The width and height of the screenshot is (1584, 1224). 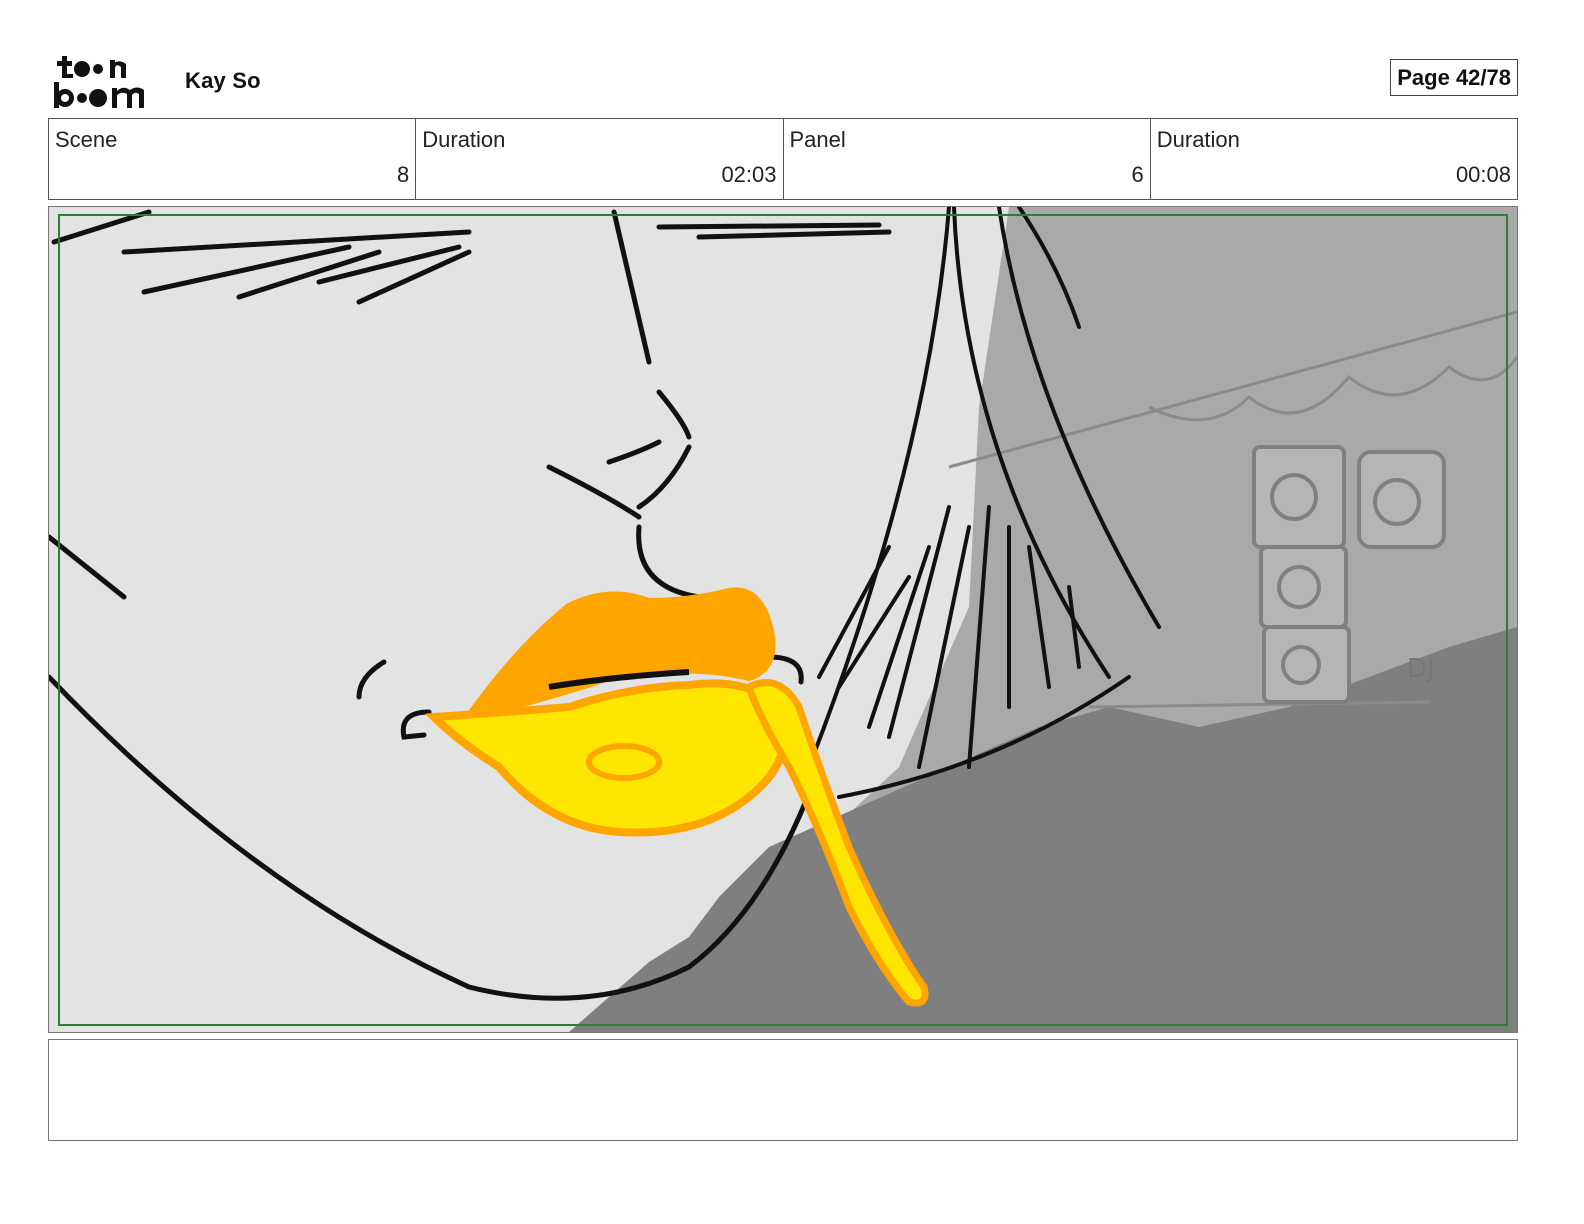 I want to click on scene-duration-value: 02:03, so click(x=749, y=174).